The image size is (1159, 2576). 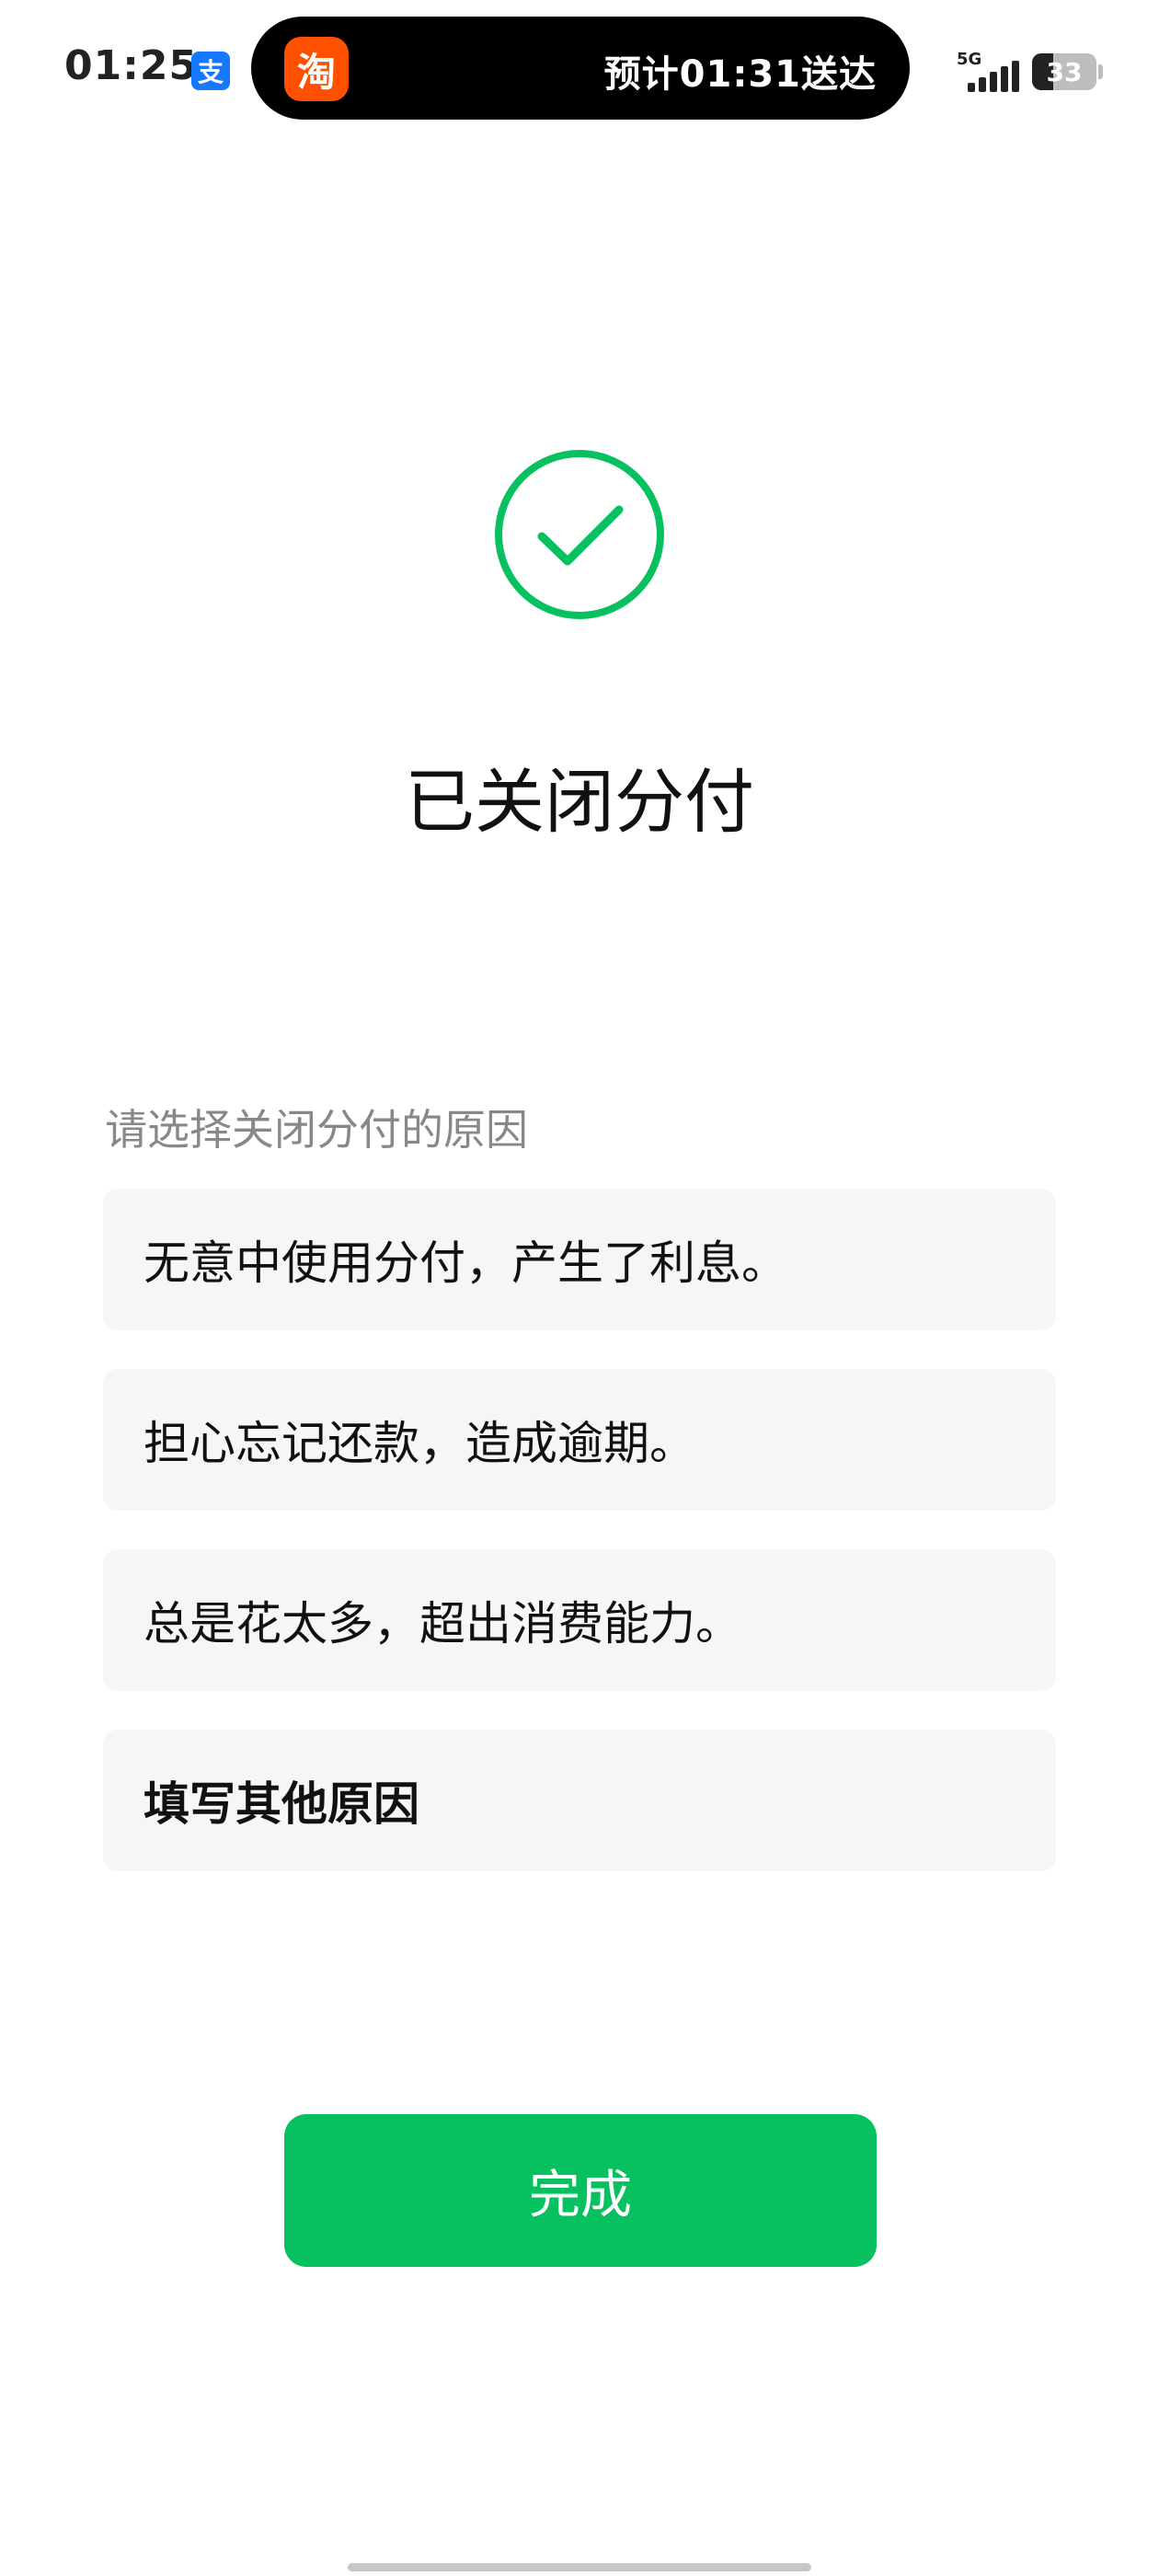 I want to click on success-check-icon, so click(x=579, y=534).